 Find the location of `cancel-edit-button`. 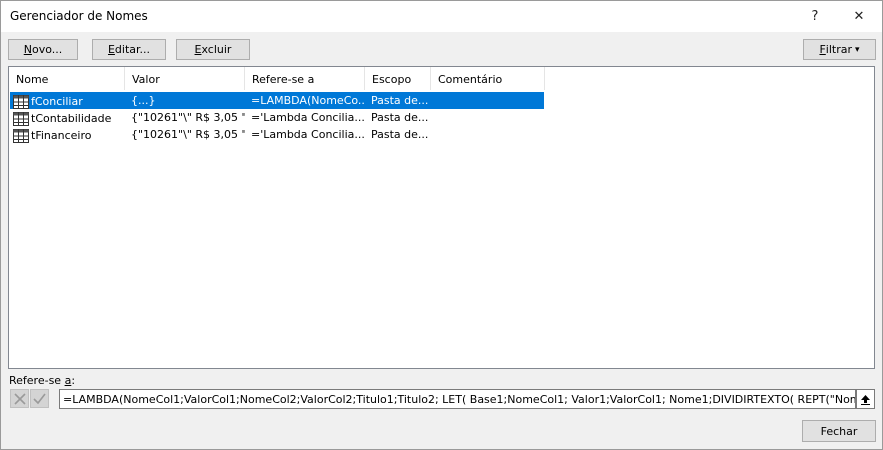

cancel-edit-button is located at coordinates (19, 398).